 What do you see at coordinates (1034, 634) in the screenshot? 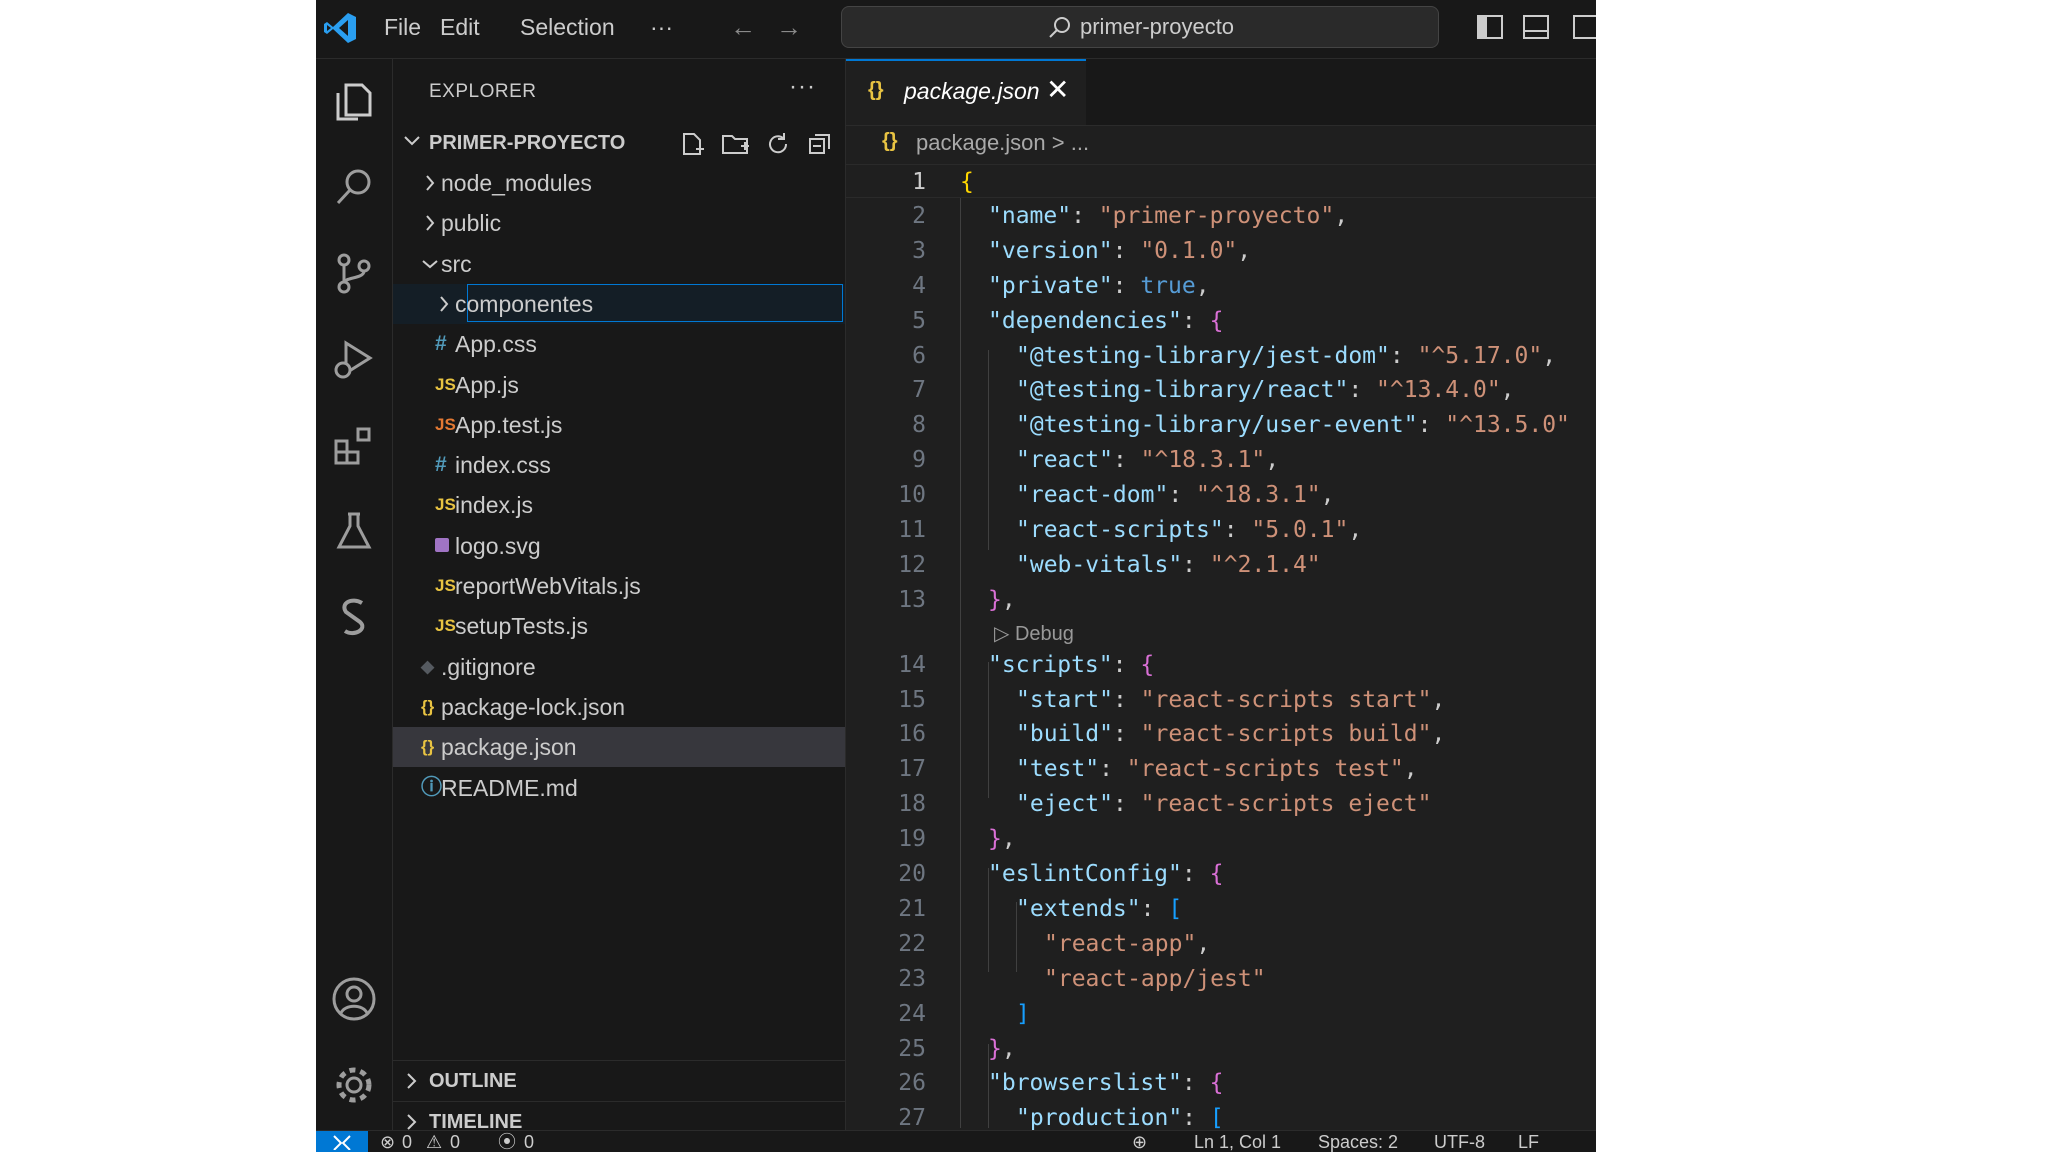
I see `debug-codelens: ▷ Debug` at bounding box center [1034, 634].